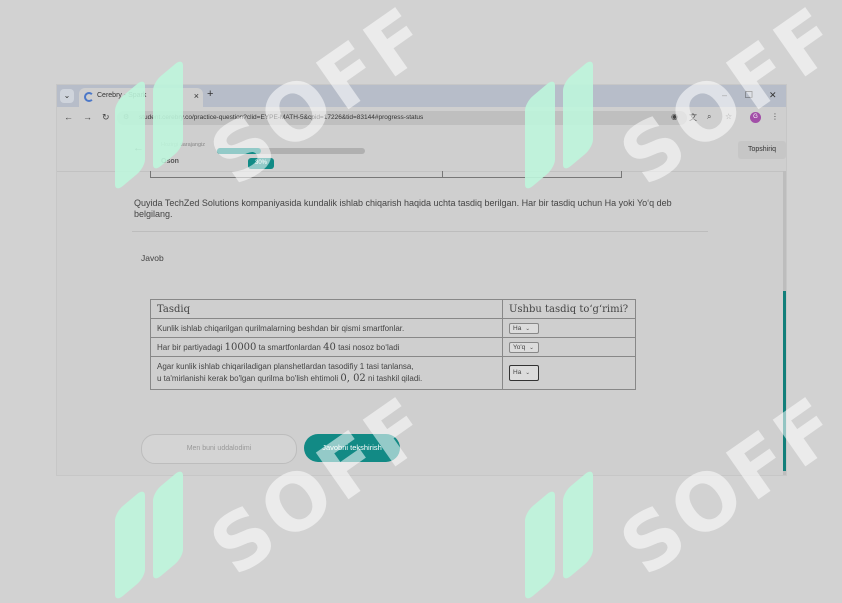  Describe the element at coordinates (420, 231) in the screenshot. I see `divider` at that location.